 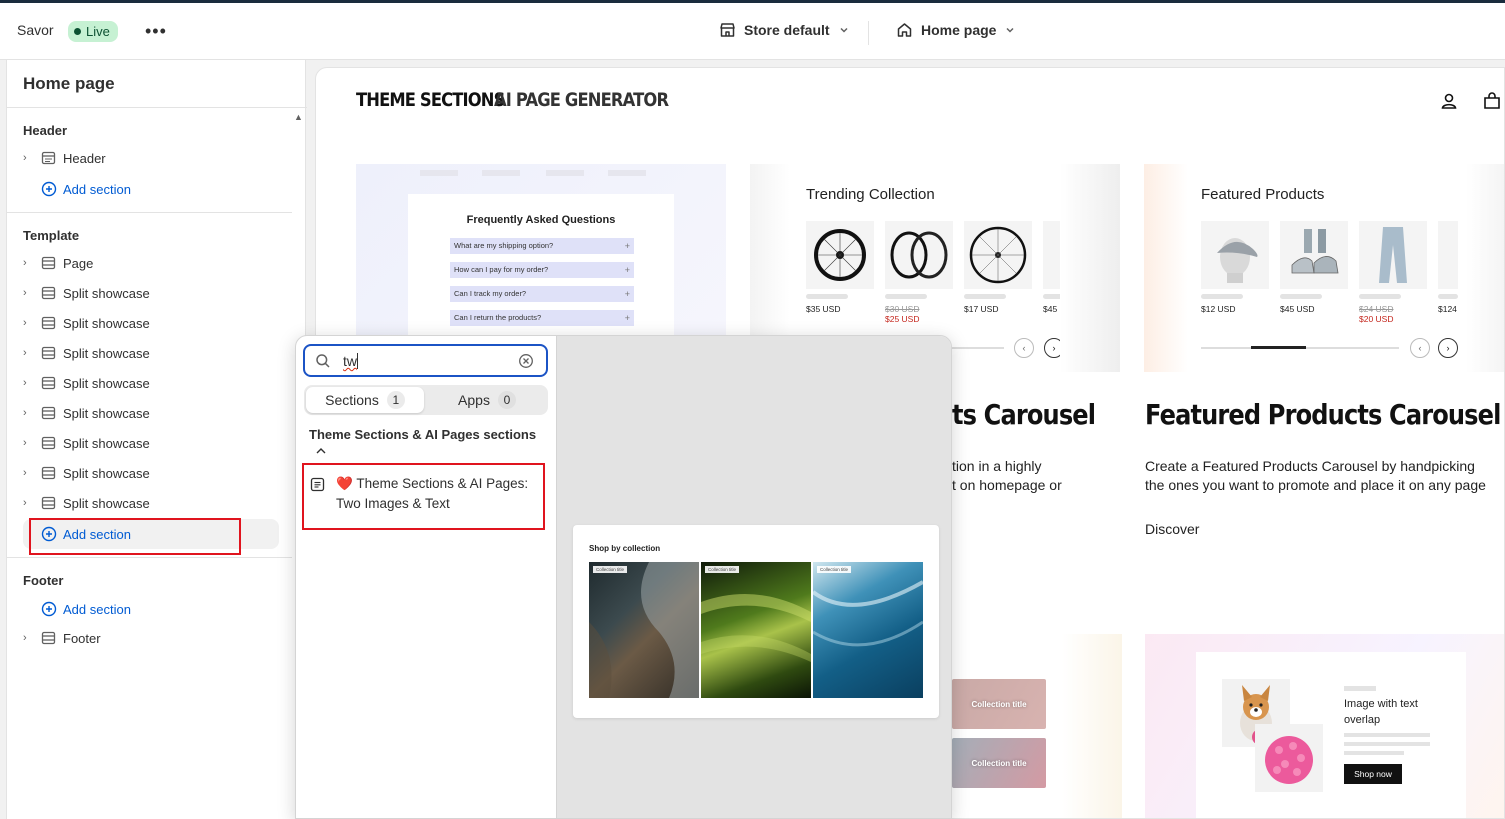 What do you see at coordinates (784, 30) in the screenshot?
I see `store-selector: Store default` at bounding box center [784, 30].